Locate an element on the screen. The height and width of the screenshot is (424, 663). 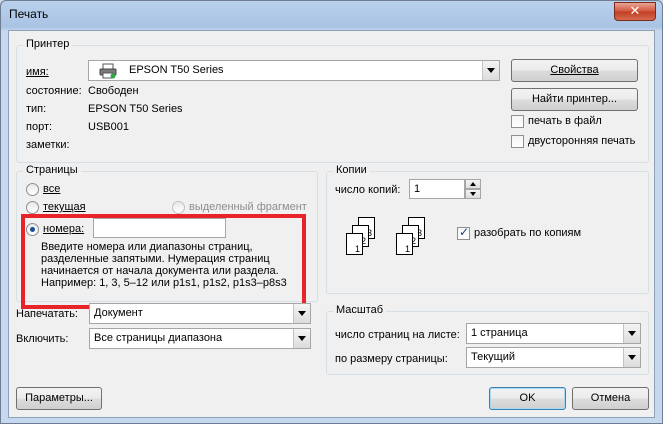
properties-button: Свойства is located at coordinates (574, 70).